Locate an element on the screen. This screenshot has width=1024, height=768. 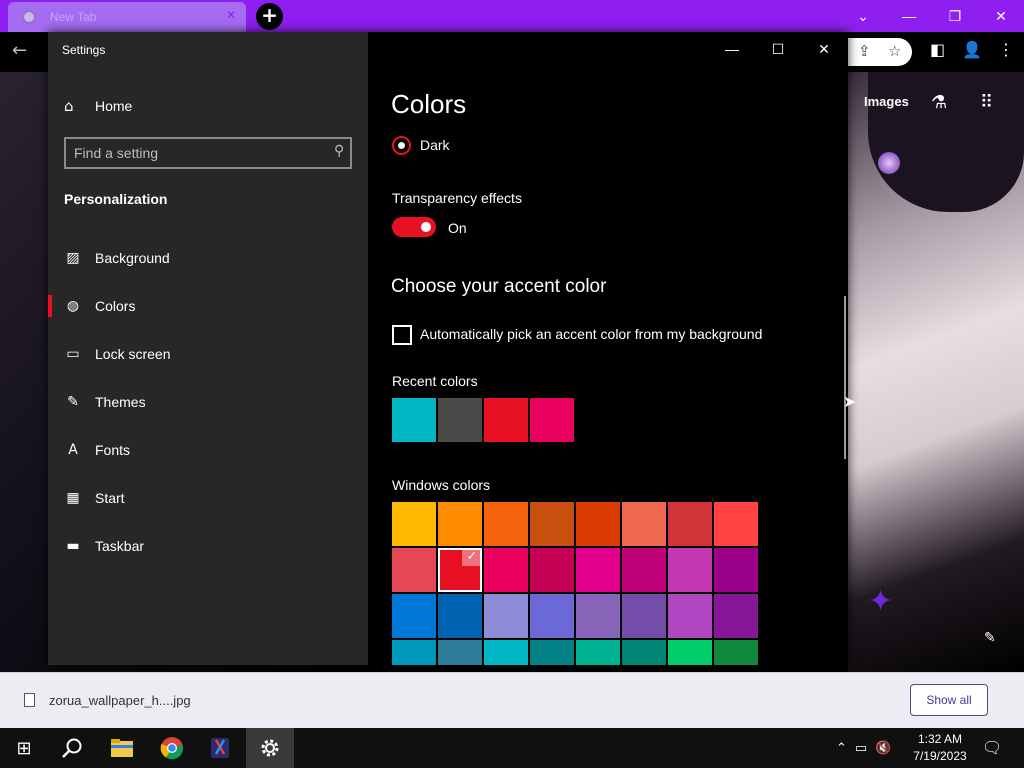
volume-muted-icon: 🔇 is located at coordinates (883, 748).